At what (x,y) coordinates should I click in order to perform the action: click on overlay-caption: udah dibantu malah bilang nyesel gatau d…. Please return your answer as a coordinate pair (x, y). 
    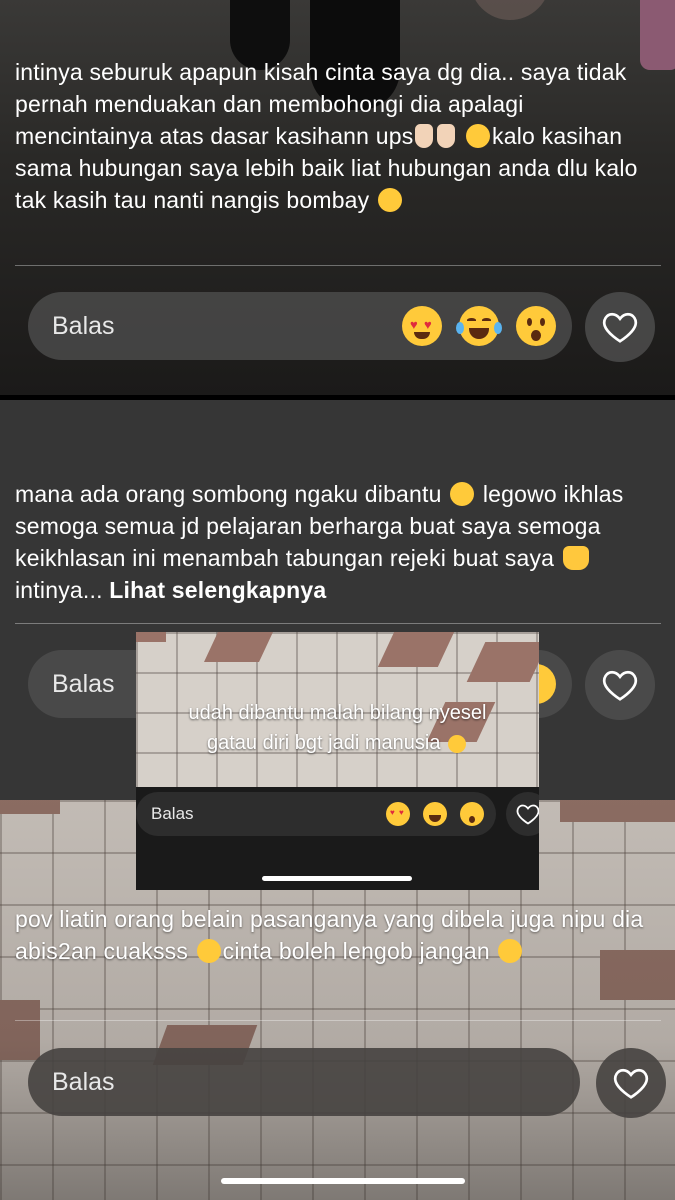
    Looking at the image, I should click on (337, 728).